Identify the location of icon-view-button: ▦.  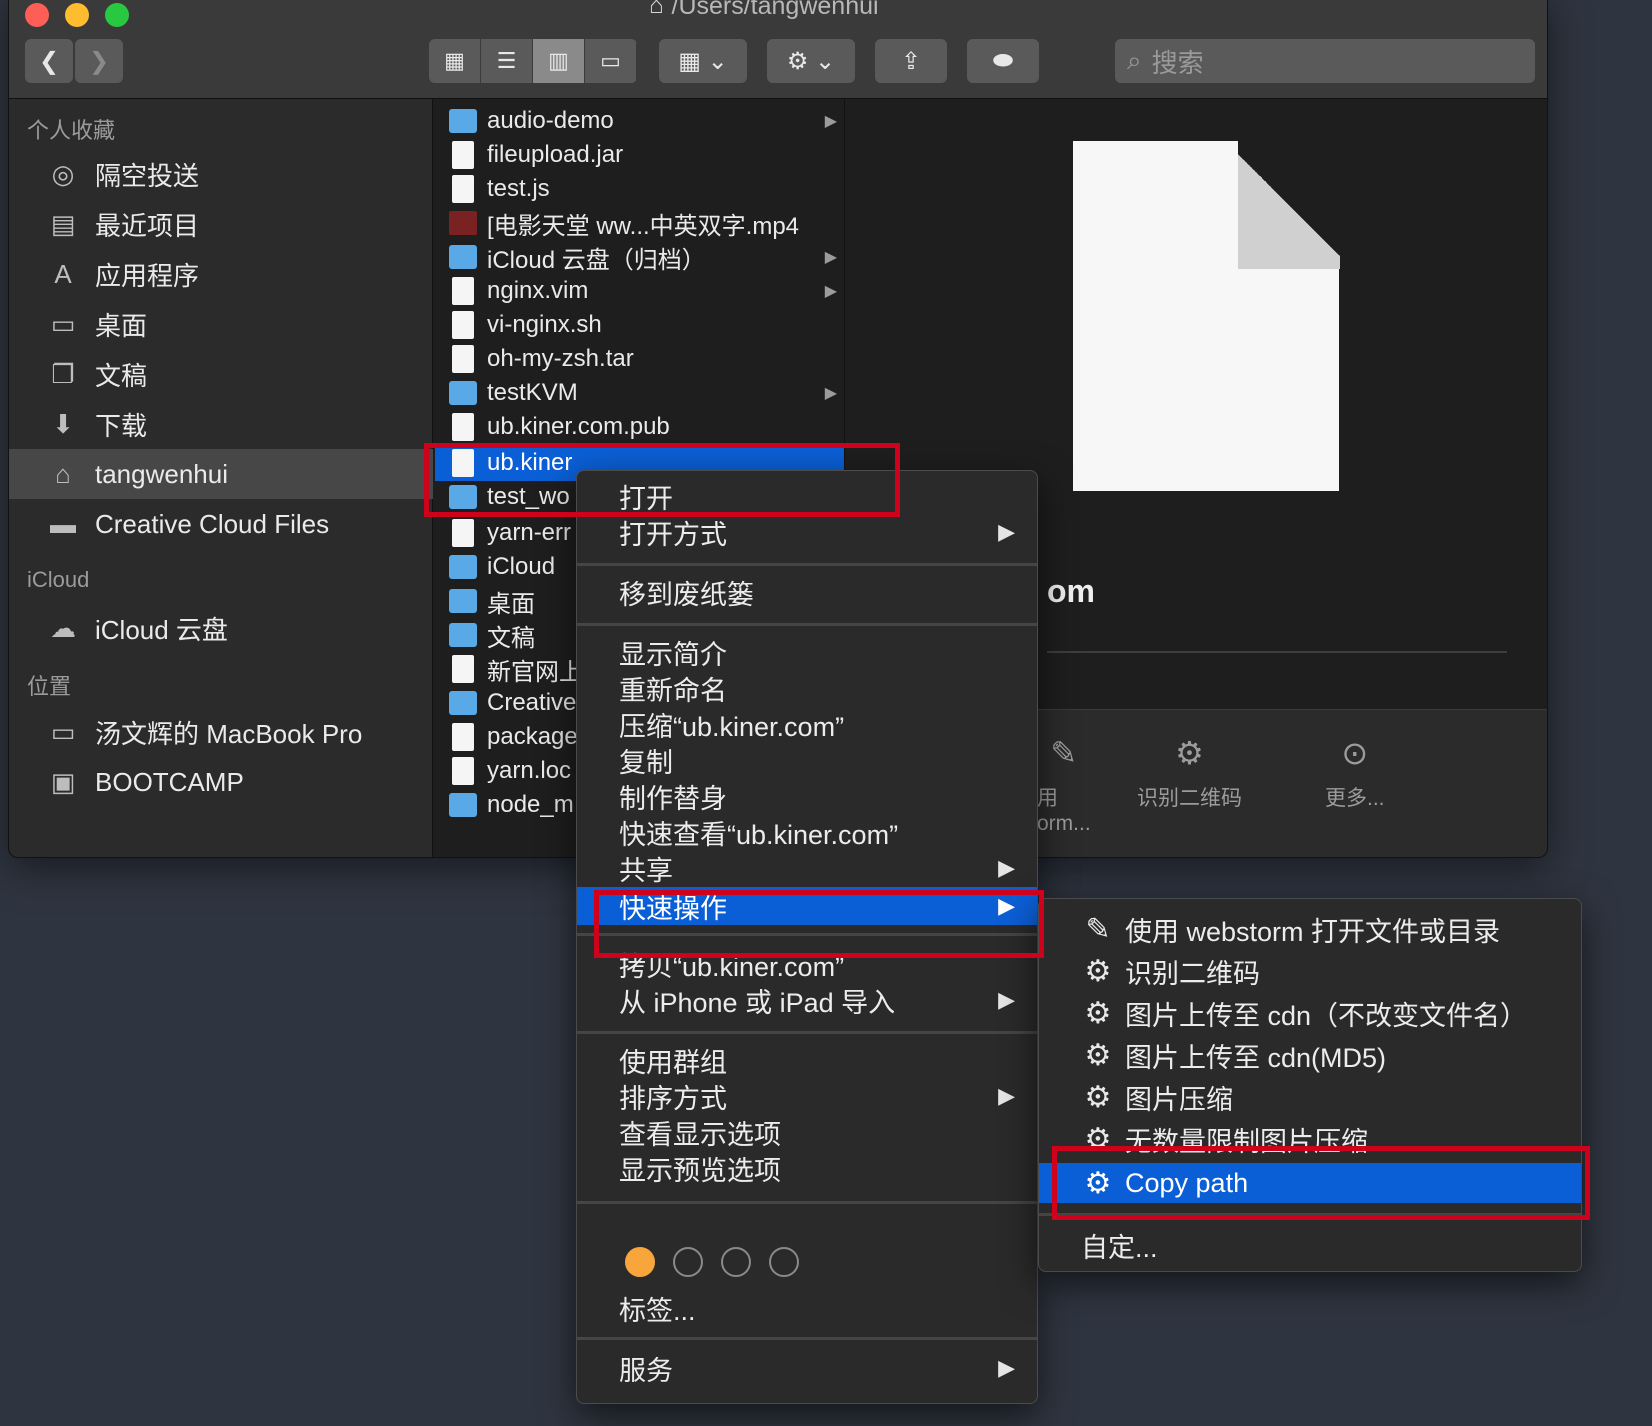
(455, 61).